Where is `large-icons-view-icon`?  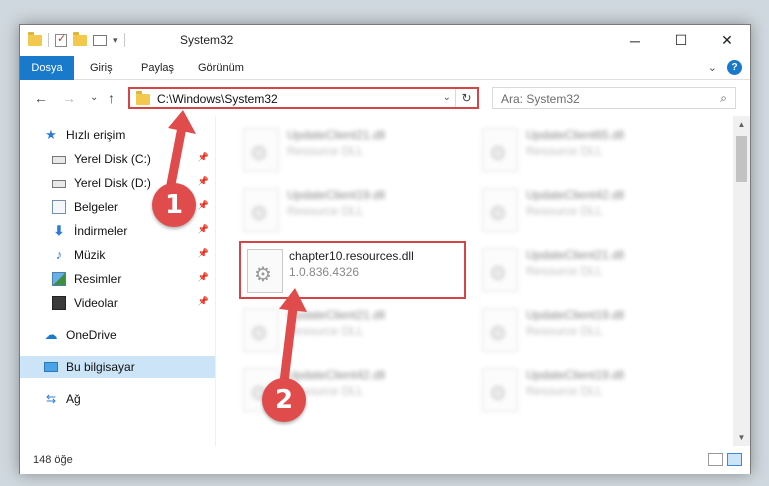 large-icons-view-icon is located at coordinates (734, 459).